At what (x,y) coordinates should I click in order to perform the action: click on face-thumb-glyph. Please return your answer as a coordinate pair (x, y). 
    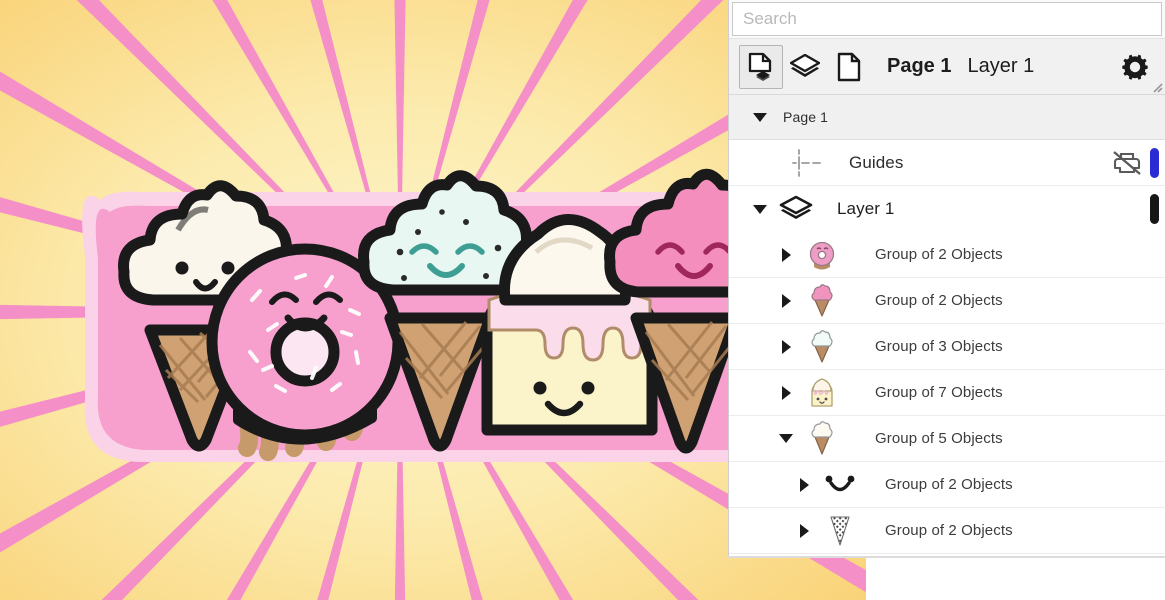
    Looking at the image, I should click on (840, 483).